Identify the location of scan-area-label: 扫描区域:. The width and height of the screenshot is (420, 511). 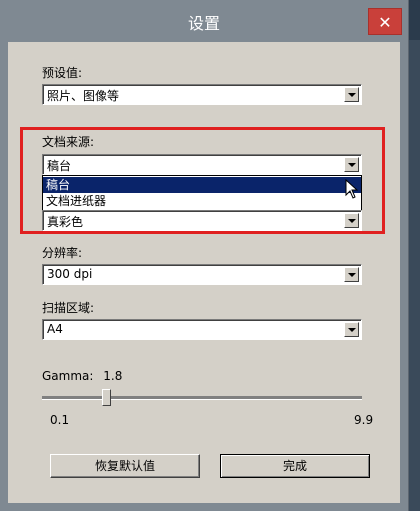
(68, 308).